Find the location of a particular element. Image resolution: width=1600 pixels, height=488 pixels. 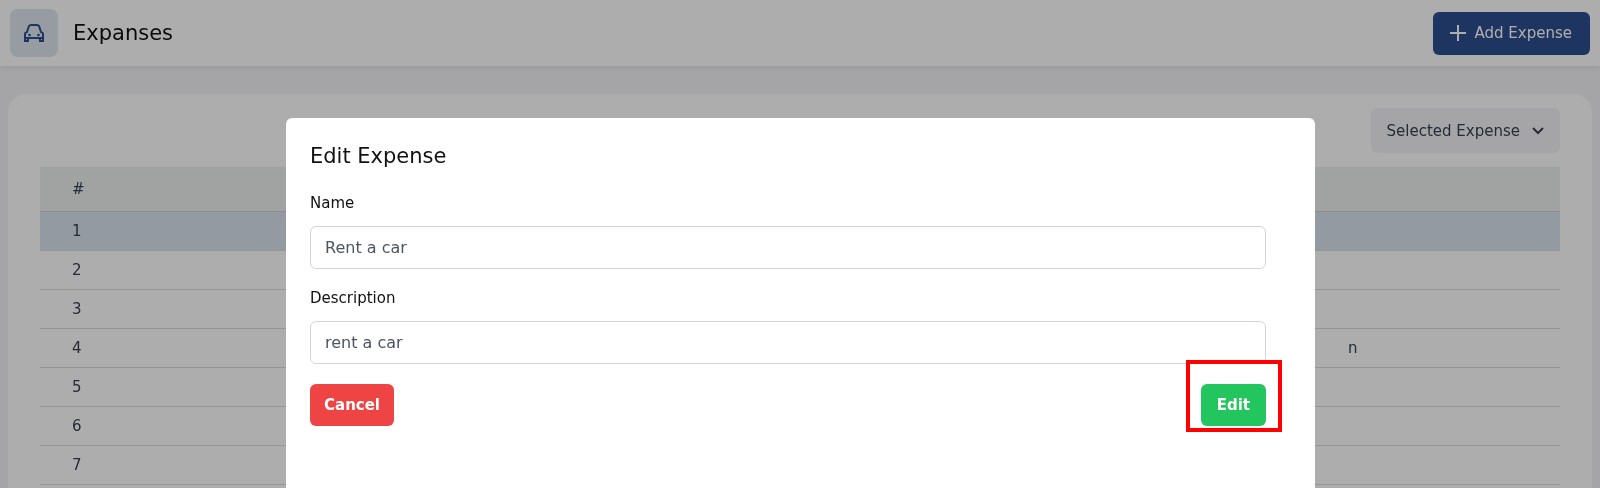

table-cell-text: 7 is located at coordinates (77, 465).